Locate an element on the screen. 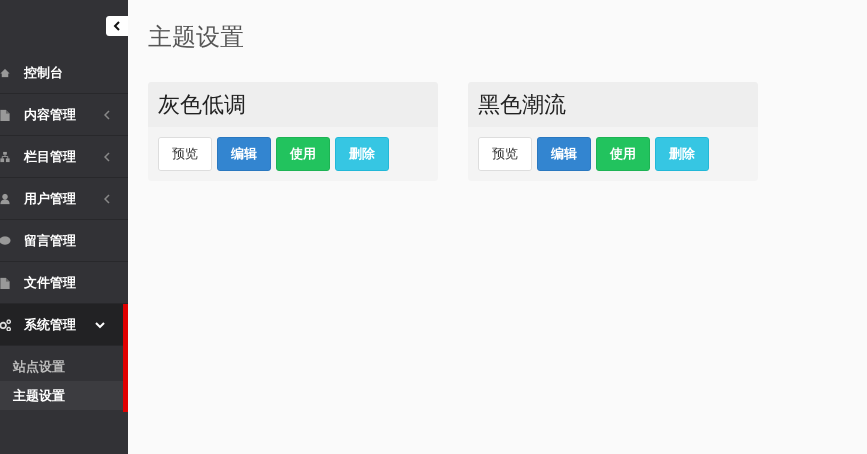 The height and width of the screenshot is (454, 867). speech-bubble-icon is located at coordinates (5, 240).